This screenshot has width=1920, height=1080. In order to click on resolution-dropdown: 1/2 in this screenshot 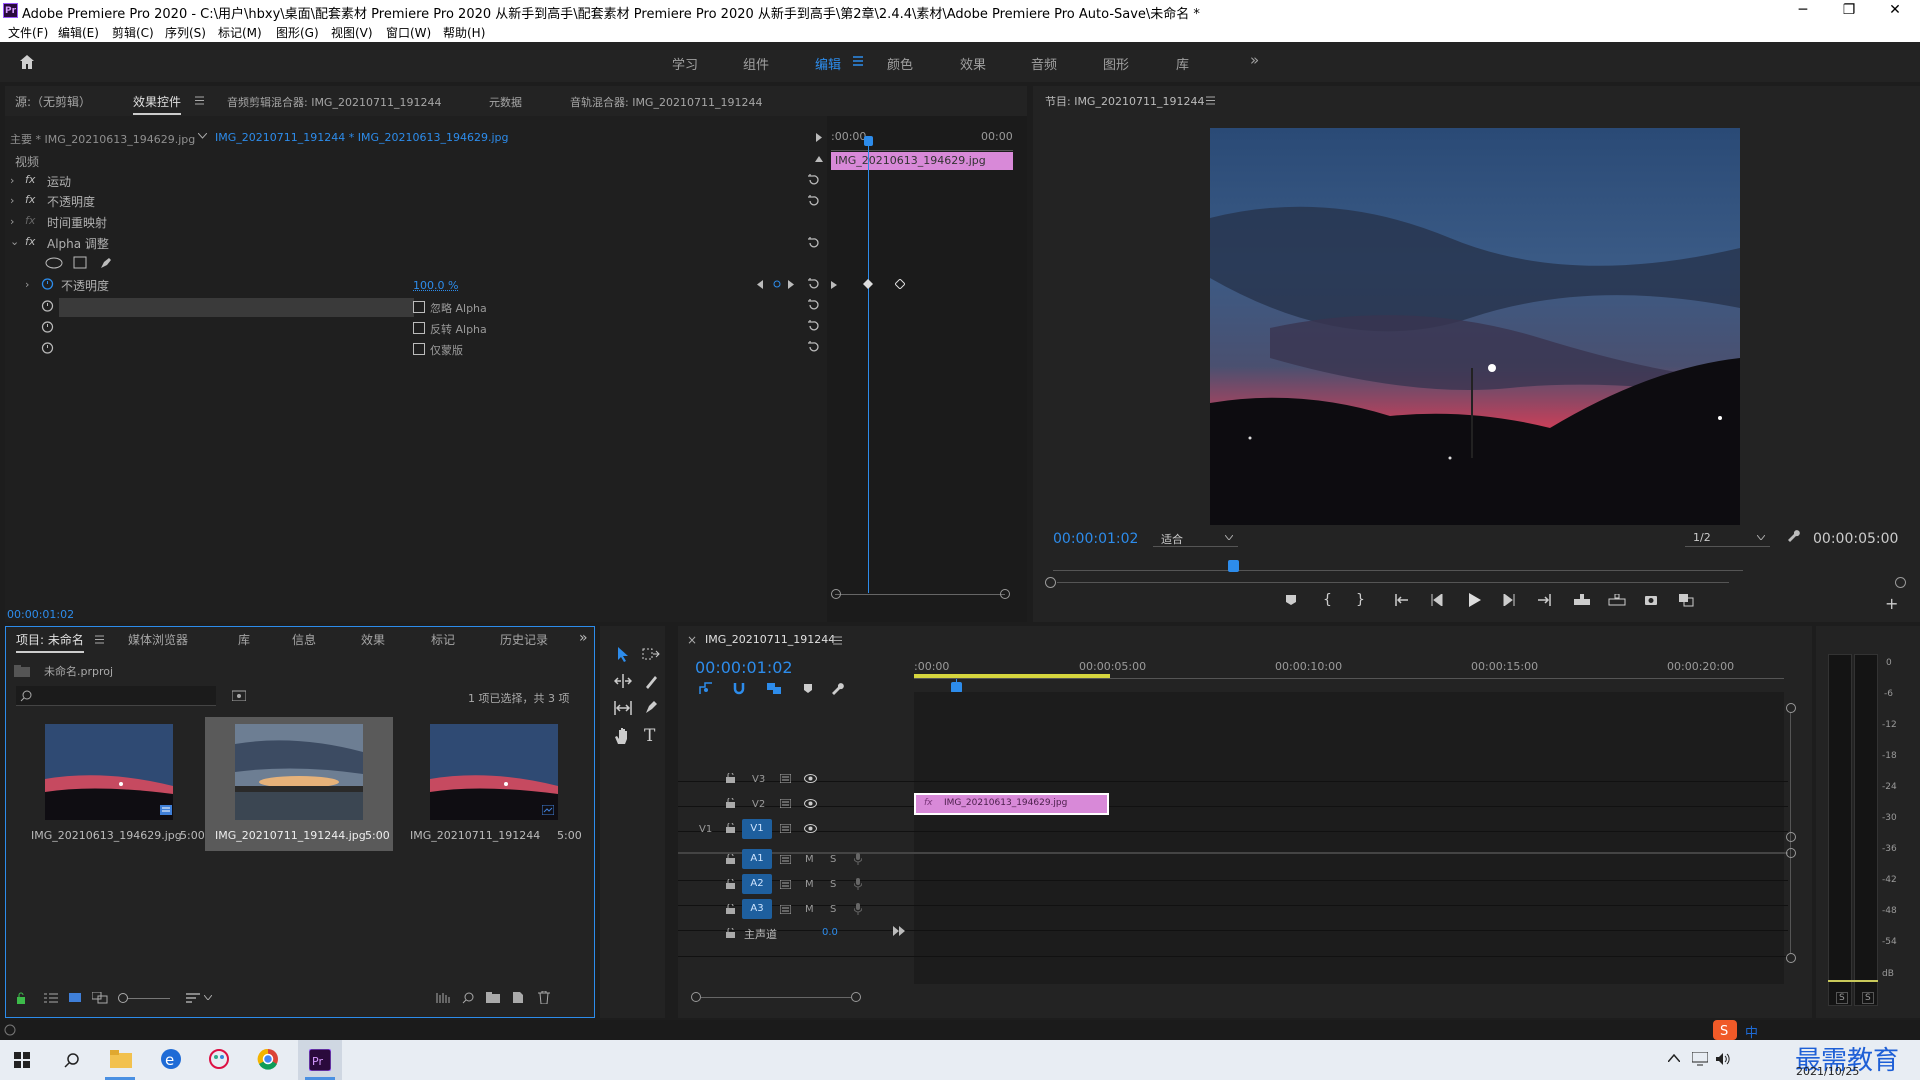, I will do `click(1727, 538)`.